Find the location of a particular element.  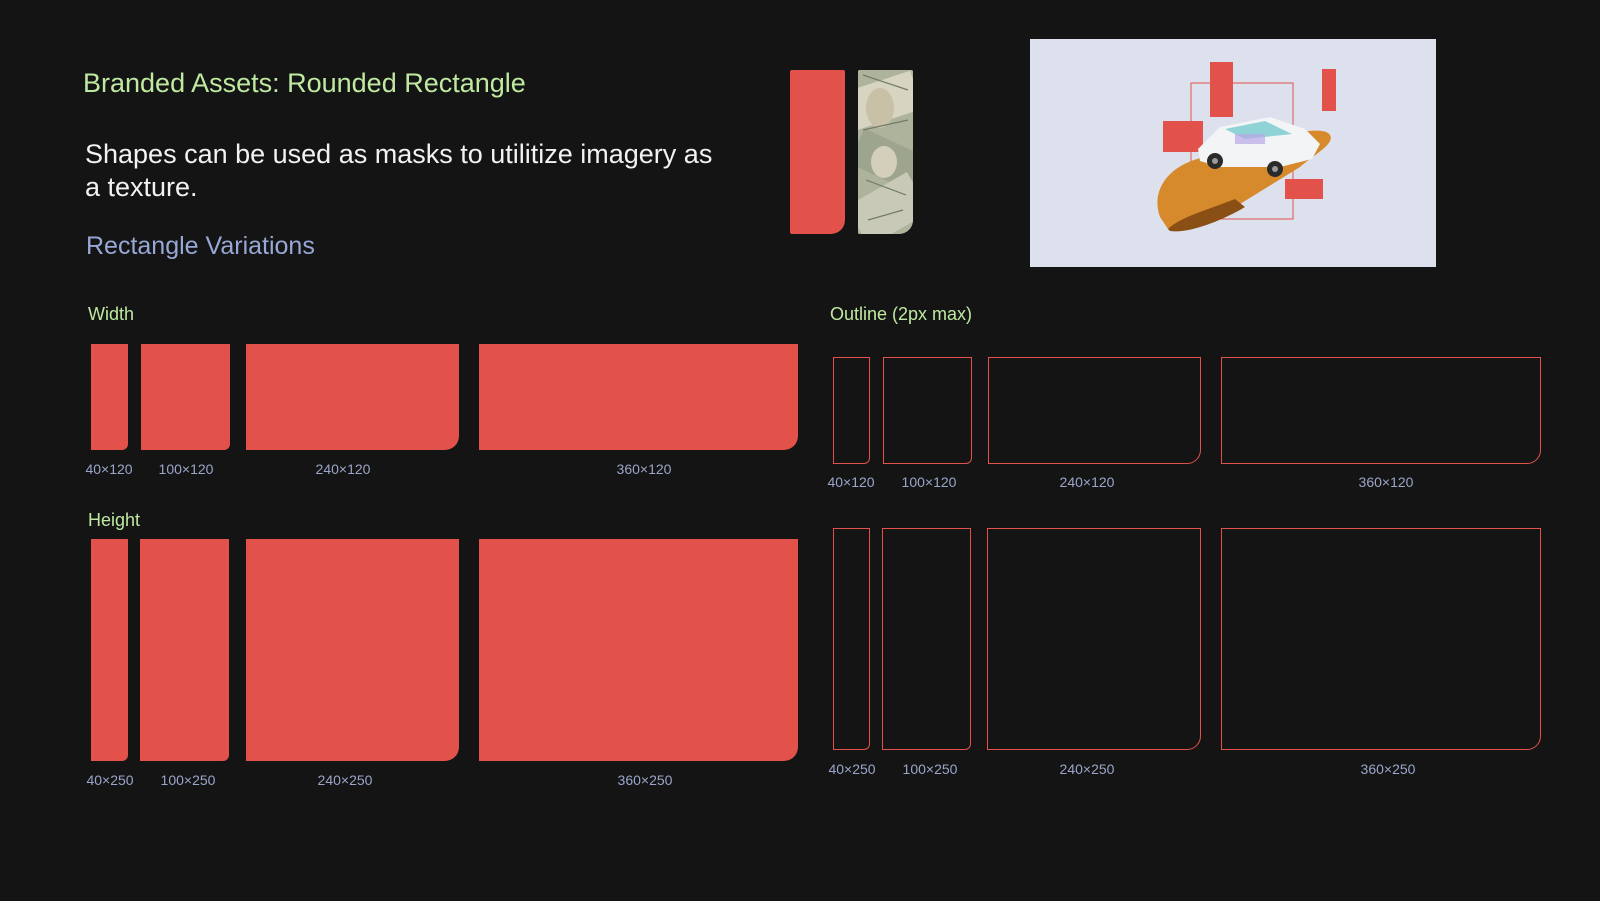

outline-rectangle-240x120 is located at coordinates (1094, 410).